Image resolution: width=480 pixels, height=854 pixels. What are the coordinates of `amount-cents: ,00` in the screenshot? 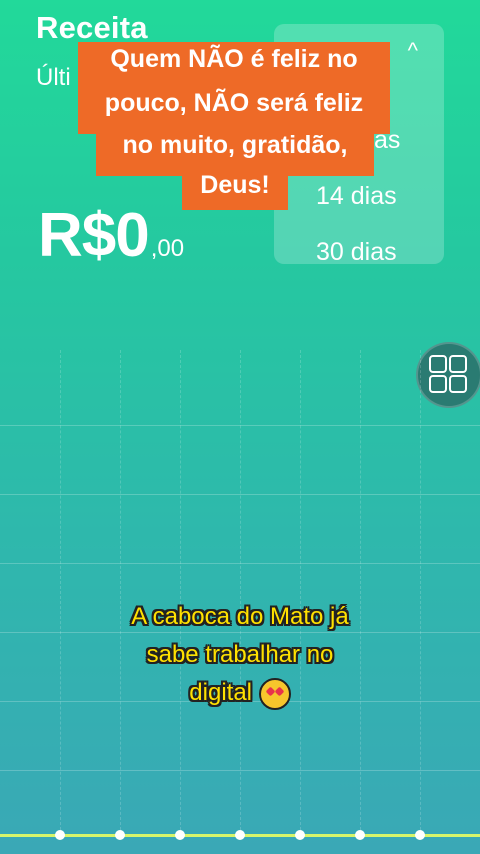 It's located at (167, 248).